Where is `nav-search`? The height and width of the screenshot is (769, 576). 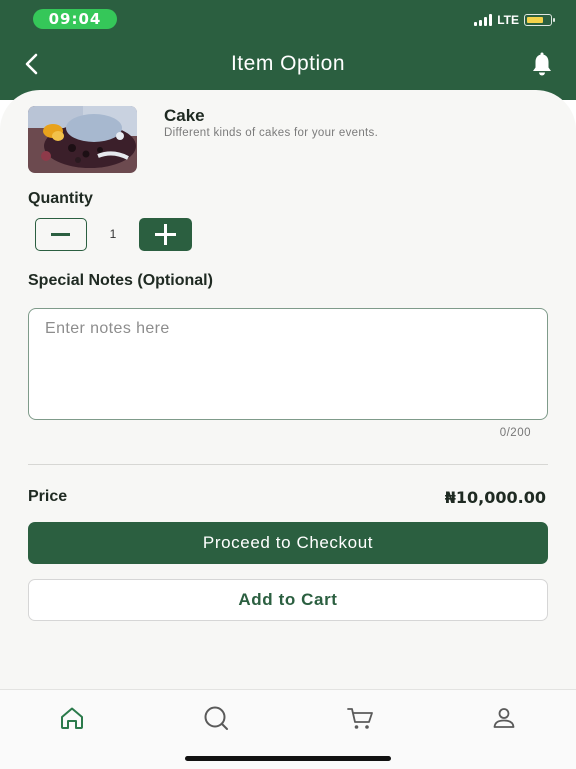 nav-search is located at coordinates (216, 718).